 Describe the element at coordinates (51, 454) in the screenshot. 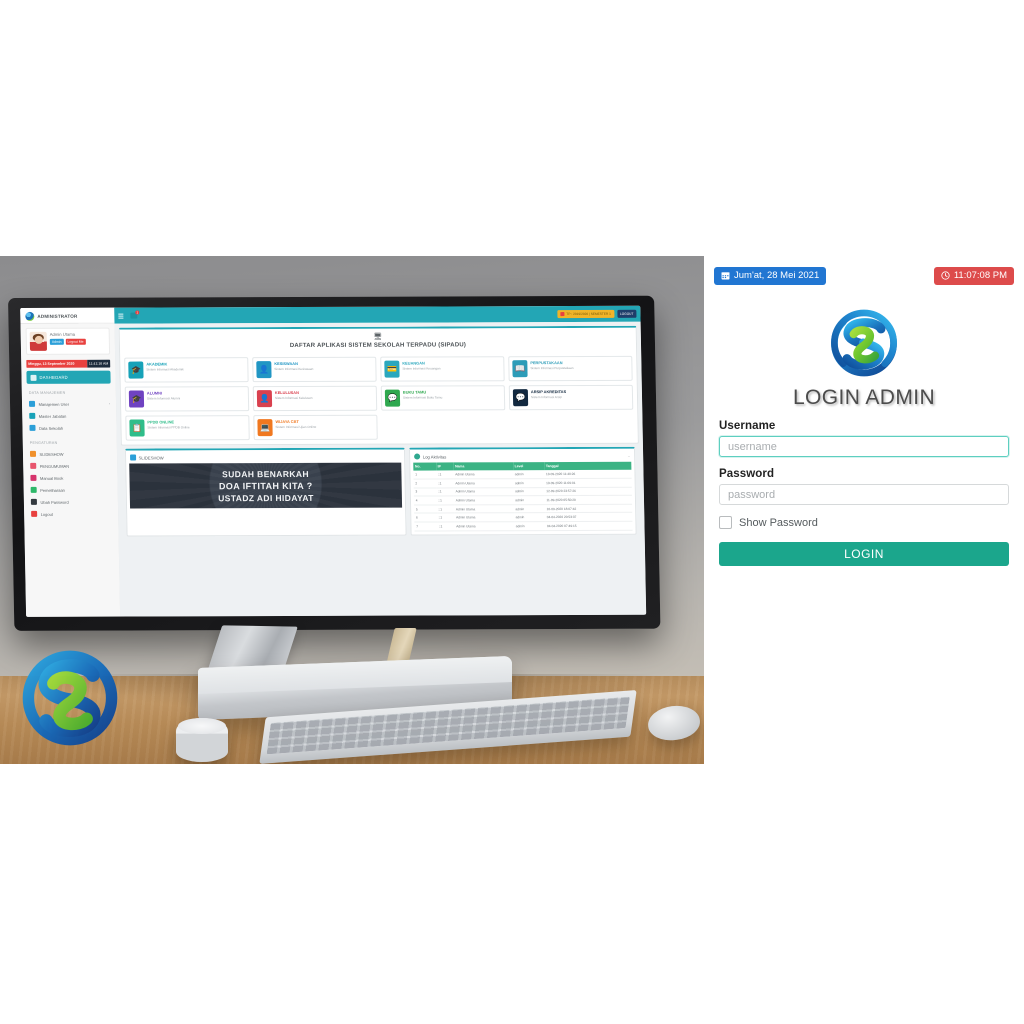

I see `sidebar-item-label: SLIDESHOW` at that location.